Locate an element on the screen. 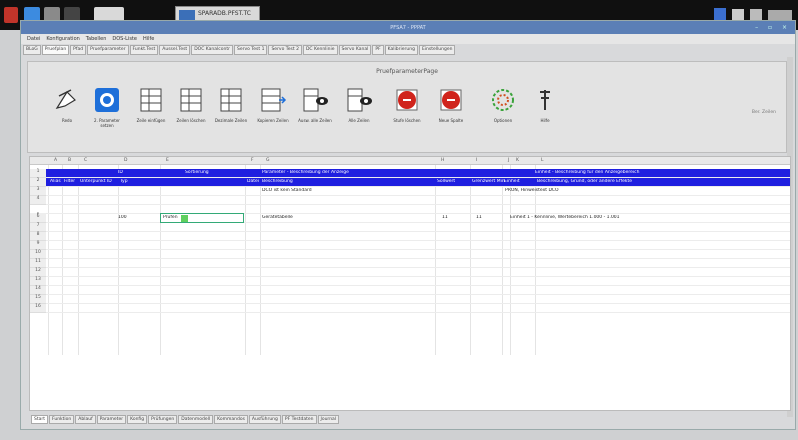 The width and height of the screenshot is (798, 440). menu-item: Hilfe is located at coordinates (148, 39).